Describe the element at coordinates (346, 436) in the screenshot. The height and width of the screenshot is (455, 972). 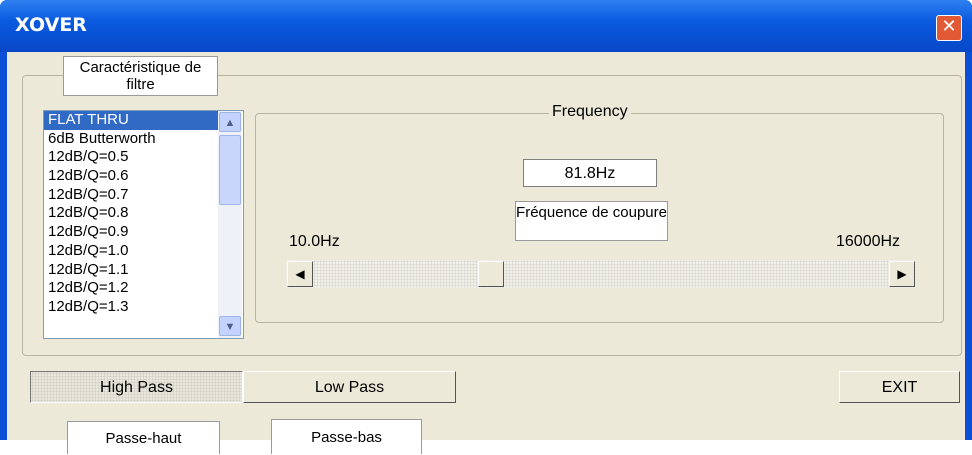
I see `callout-low-pass: Passe-bas` at that location.